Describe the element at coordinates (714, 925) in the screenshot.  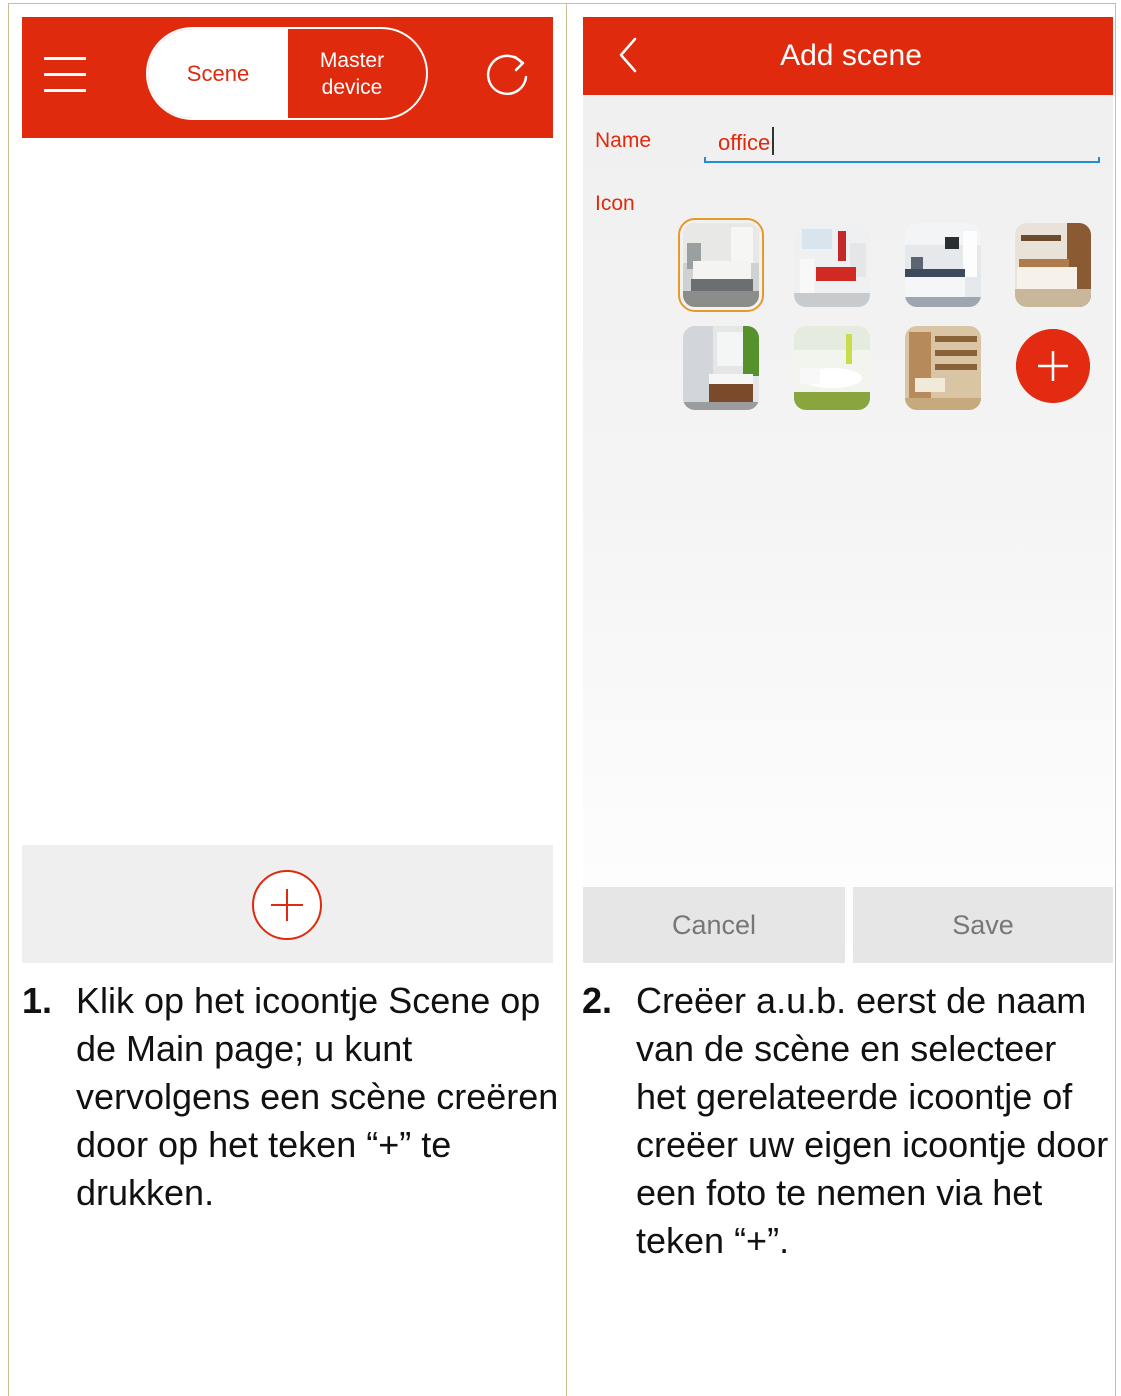
I see `cancel-button: Cancel` at that location.